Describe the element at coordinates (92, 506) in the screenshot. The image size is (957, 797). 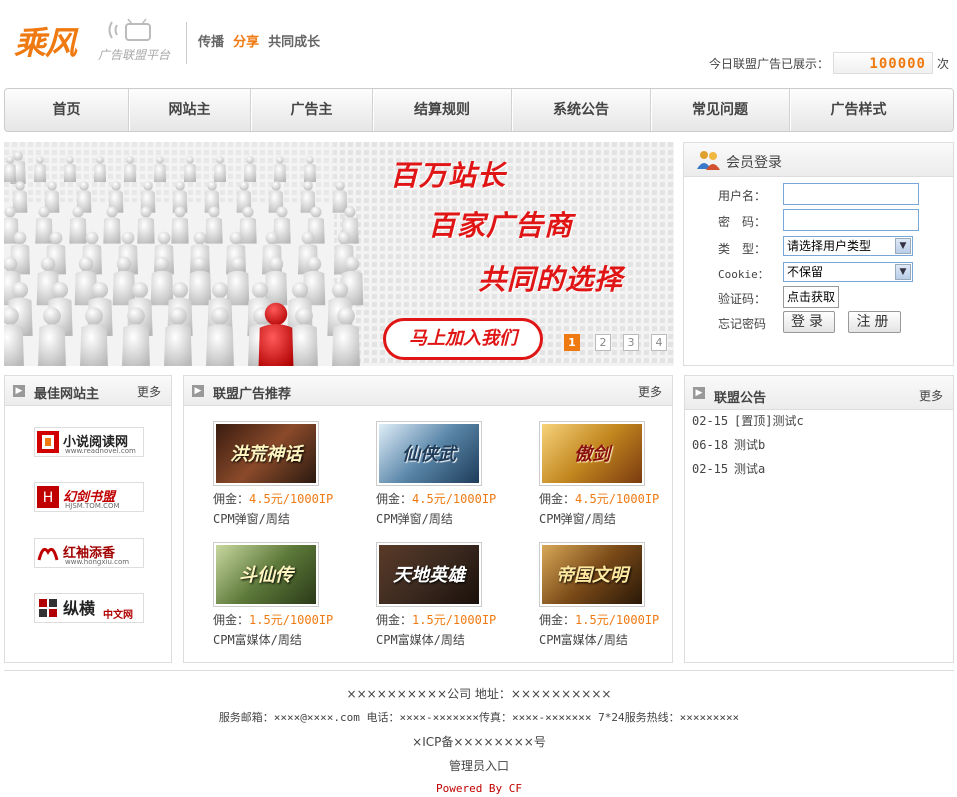
I see `site-url: HJSM.TOM.COM` at that location.